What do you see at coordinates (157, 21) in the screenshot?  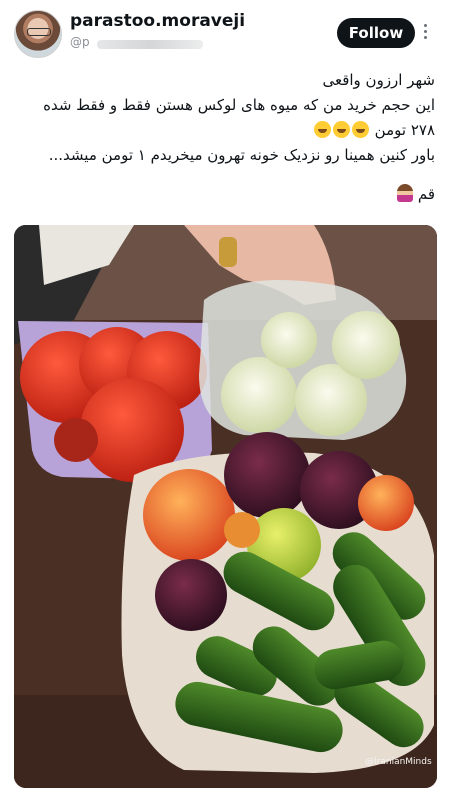 I see `username: parastoo.moraveji` at bounding box center [157, 21].